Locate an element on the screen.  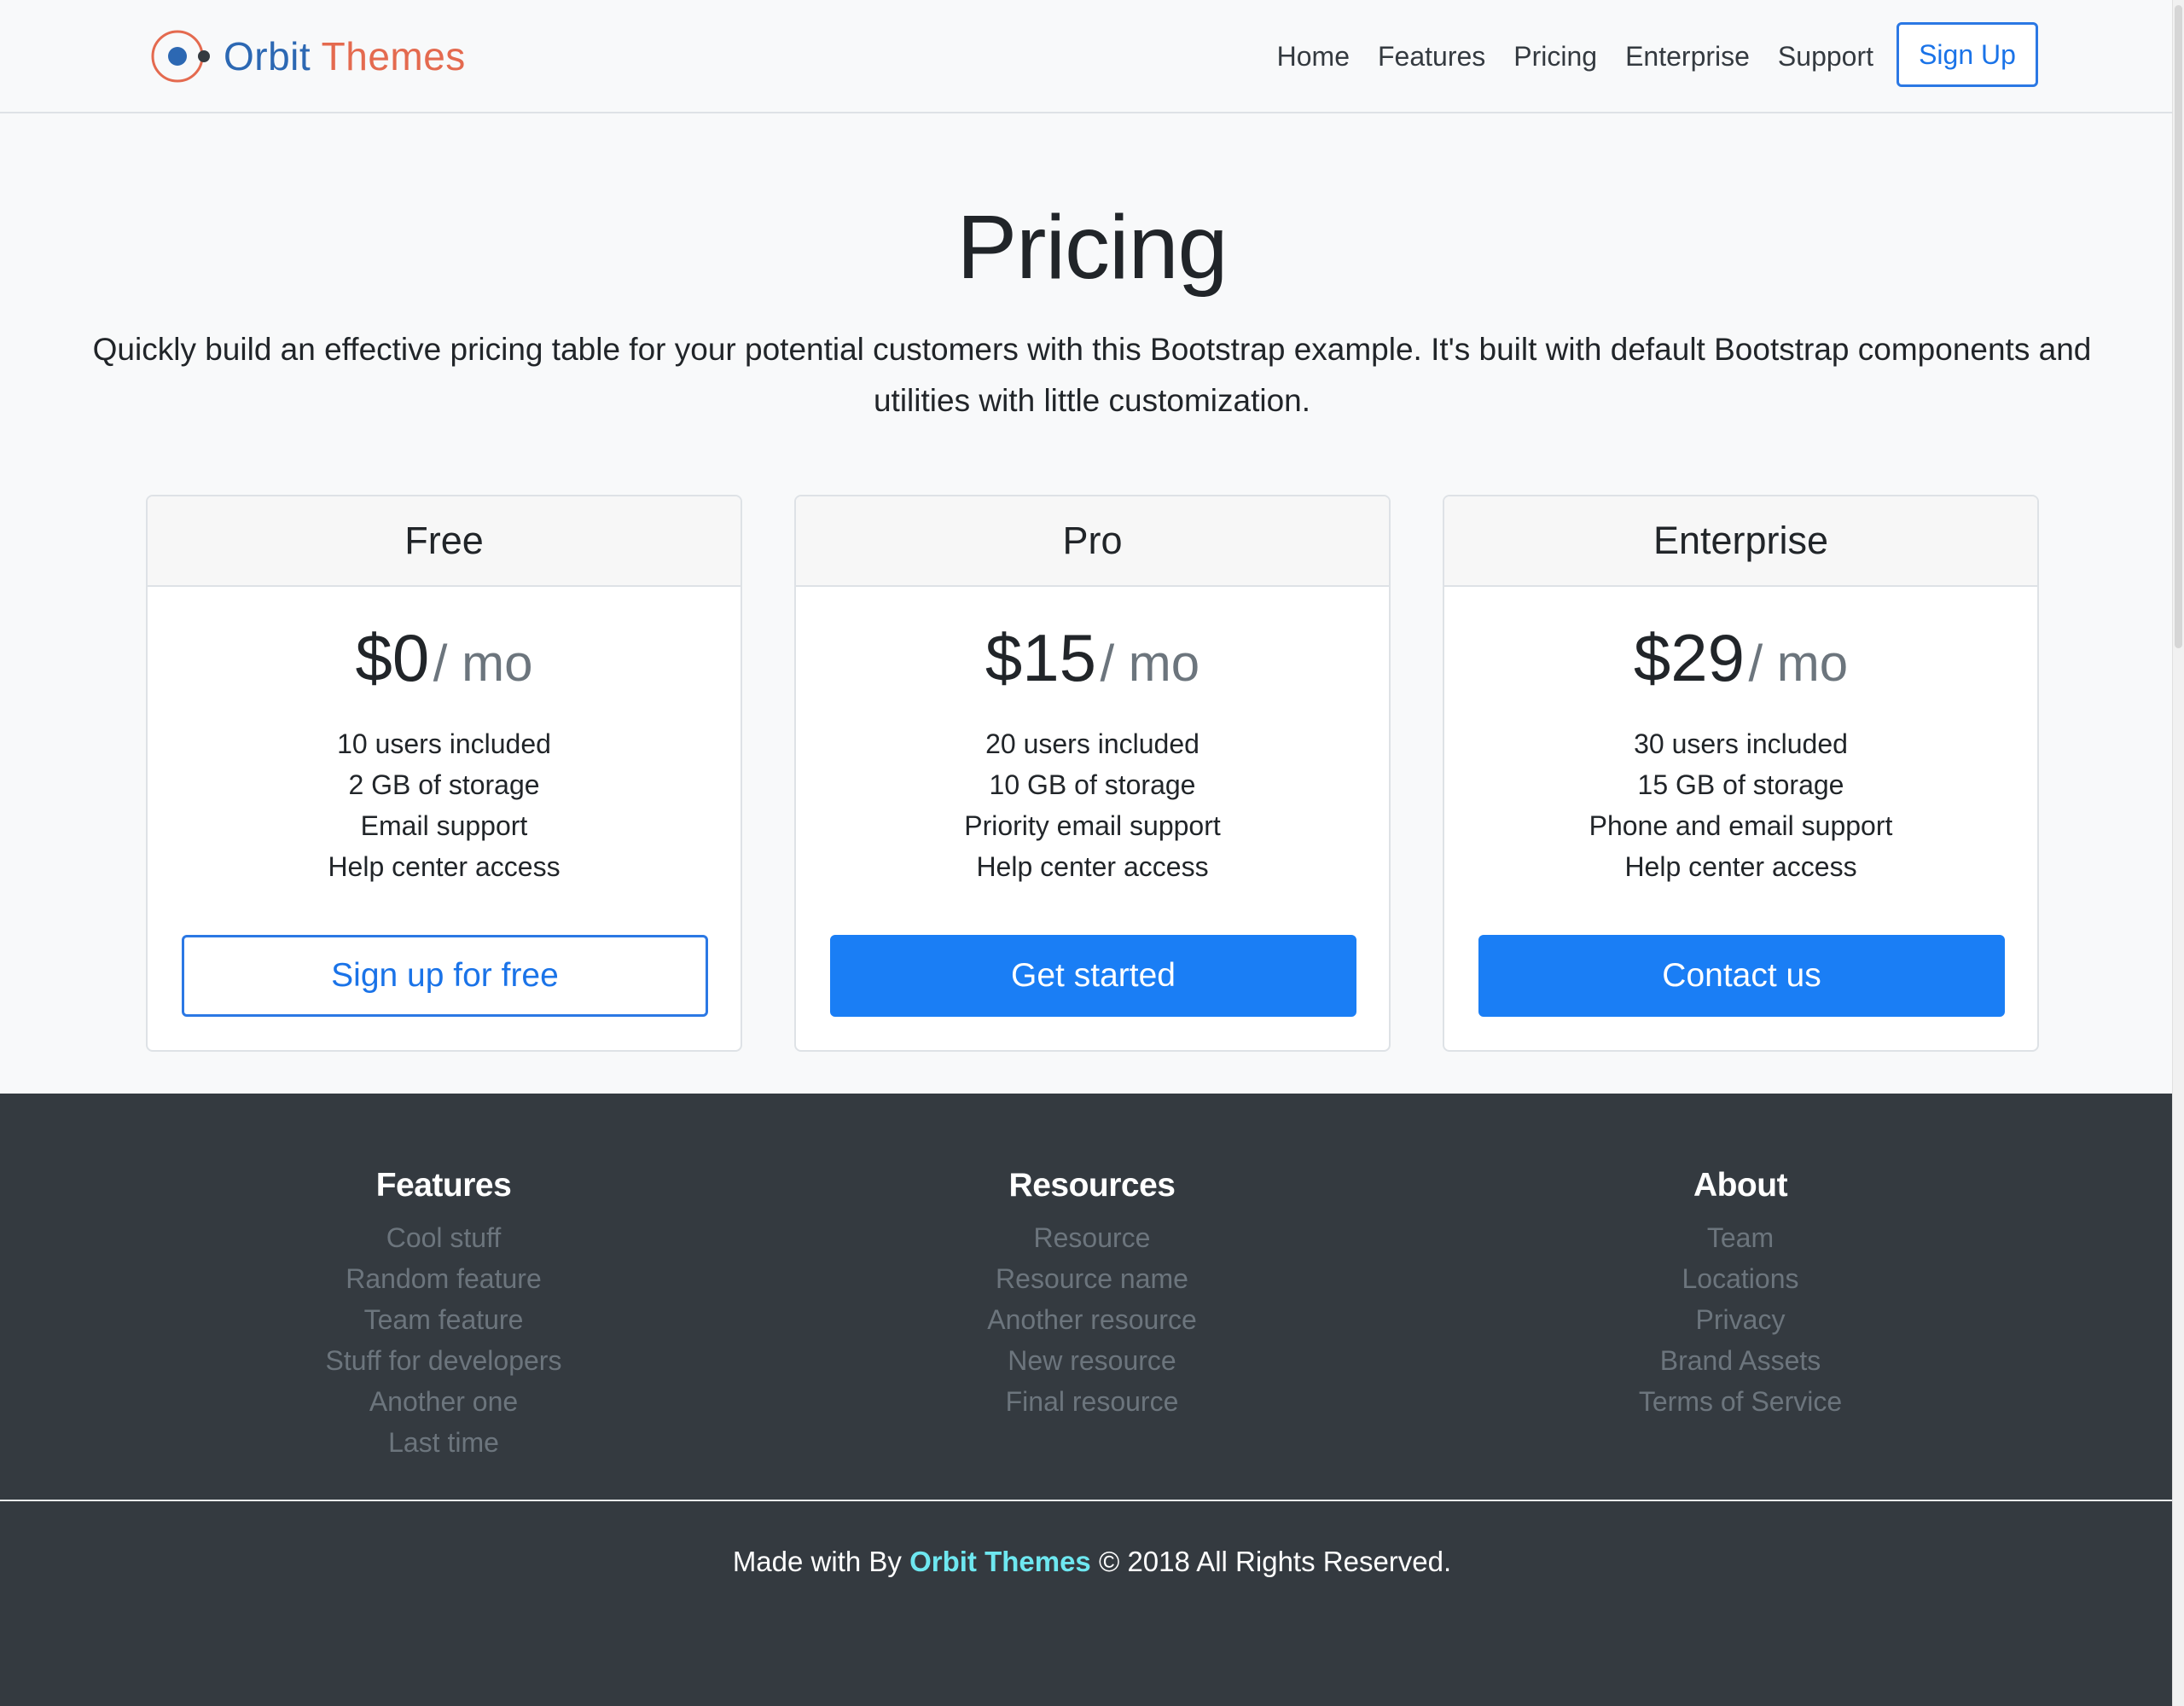
nav-link-enterprise: Enterprise is located at coordinates (1688, 57).